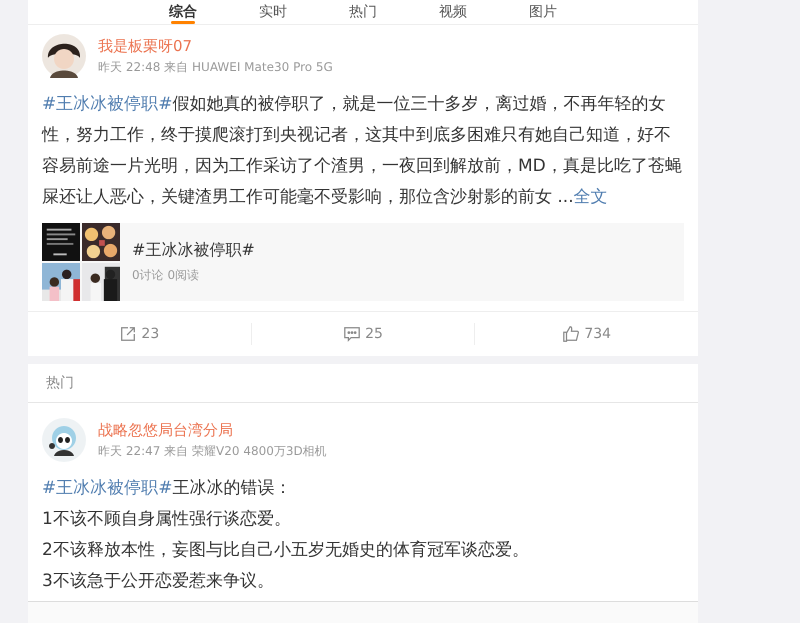 The image size is (800, 623). What do you see at coordinates (363, 383) in the screenshot?
I see `section-title: 热门` at bounding box center [363, 383].